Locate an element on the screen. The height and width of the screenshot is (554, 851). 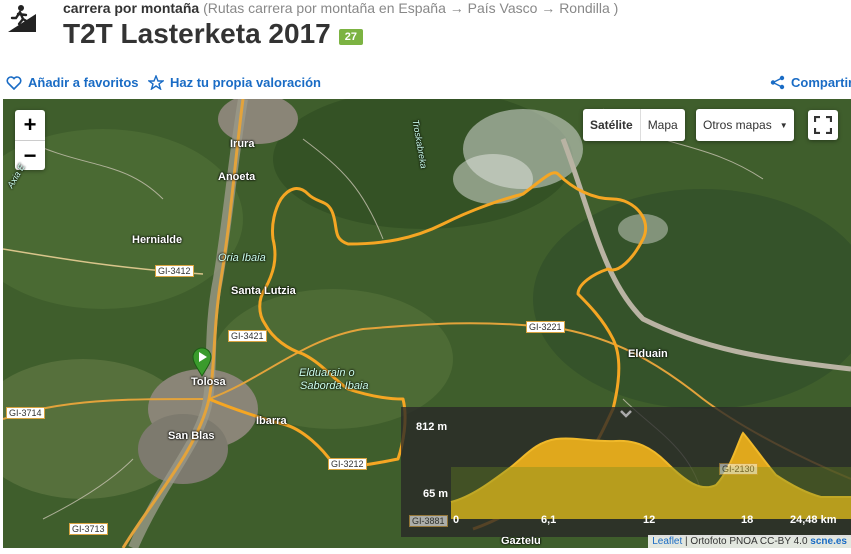
road-label-gi3412: GI-3412 is located at coordinates (174, 271).